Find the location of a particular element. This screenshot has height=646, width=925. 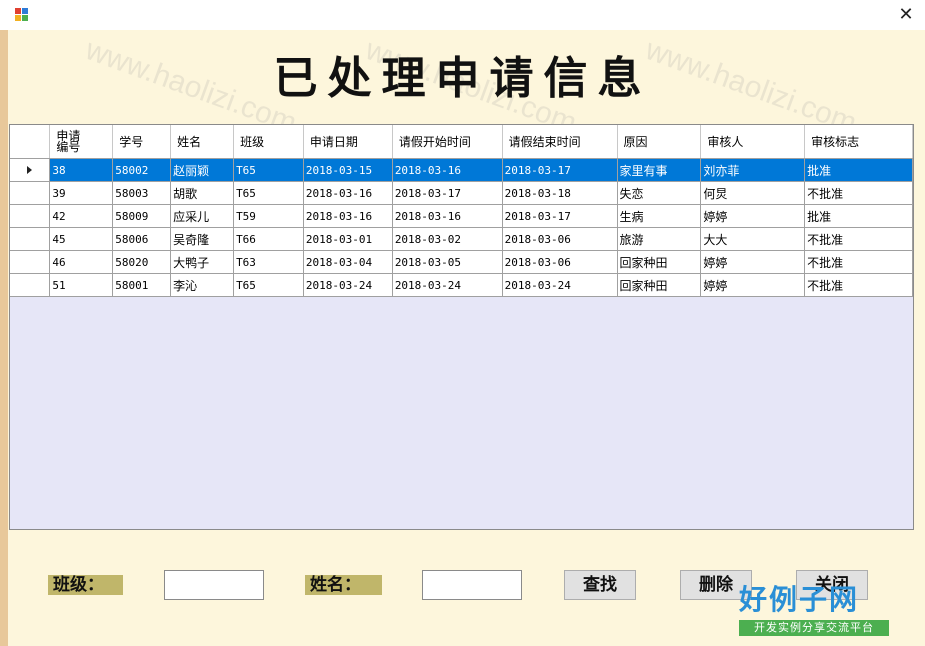

table-cell: 2018-03-04 is located at coordinates (348, 262).